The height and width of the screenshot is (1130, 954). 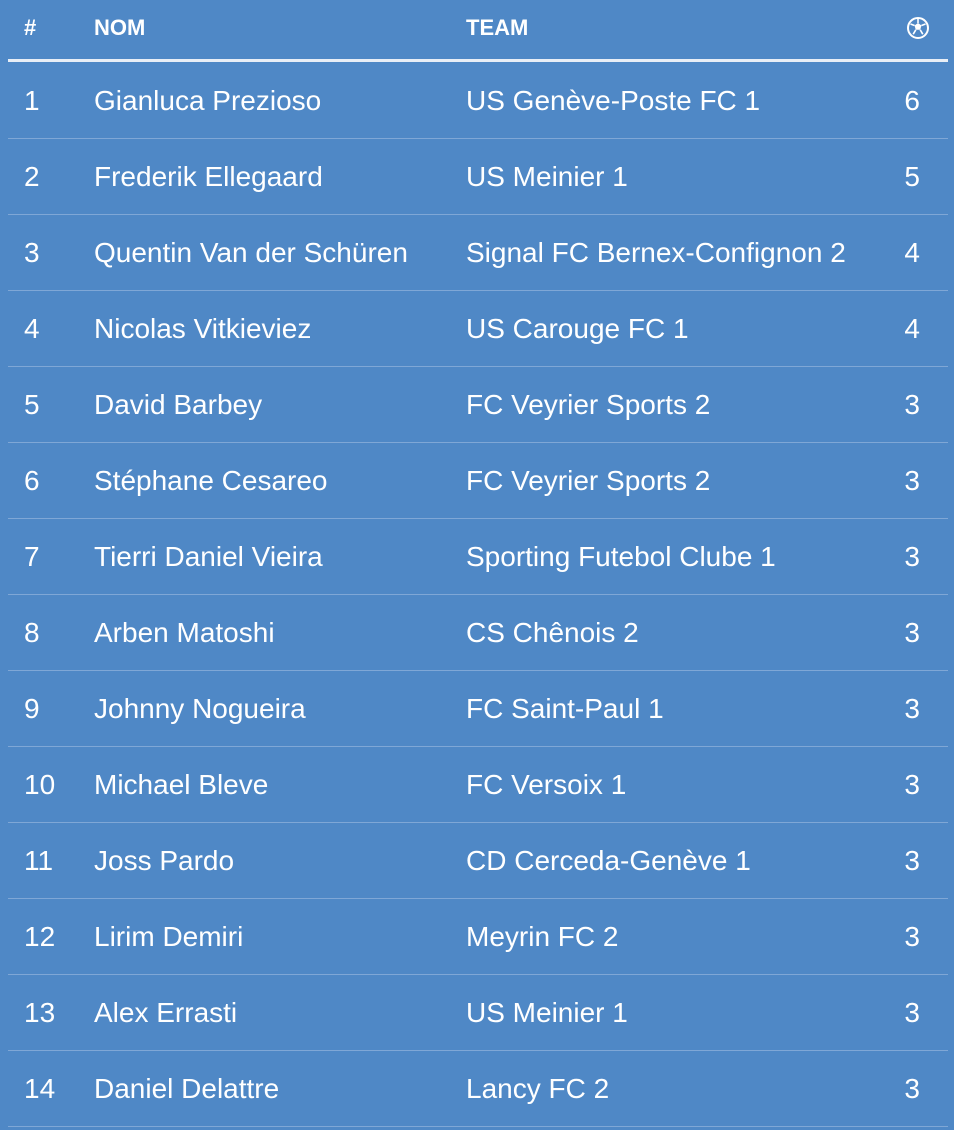 I want to click on player-name-cell: Quentin Van der Schüren, so click(x=251, y=252).